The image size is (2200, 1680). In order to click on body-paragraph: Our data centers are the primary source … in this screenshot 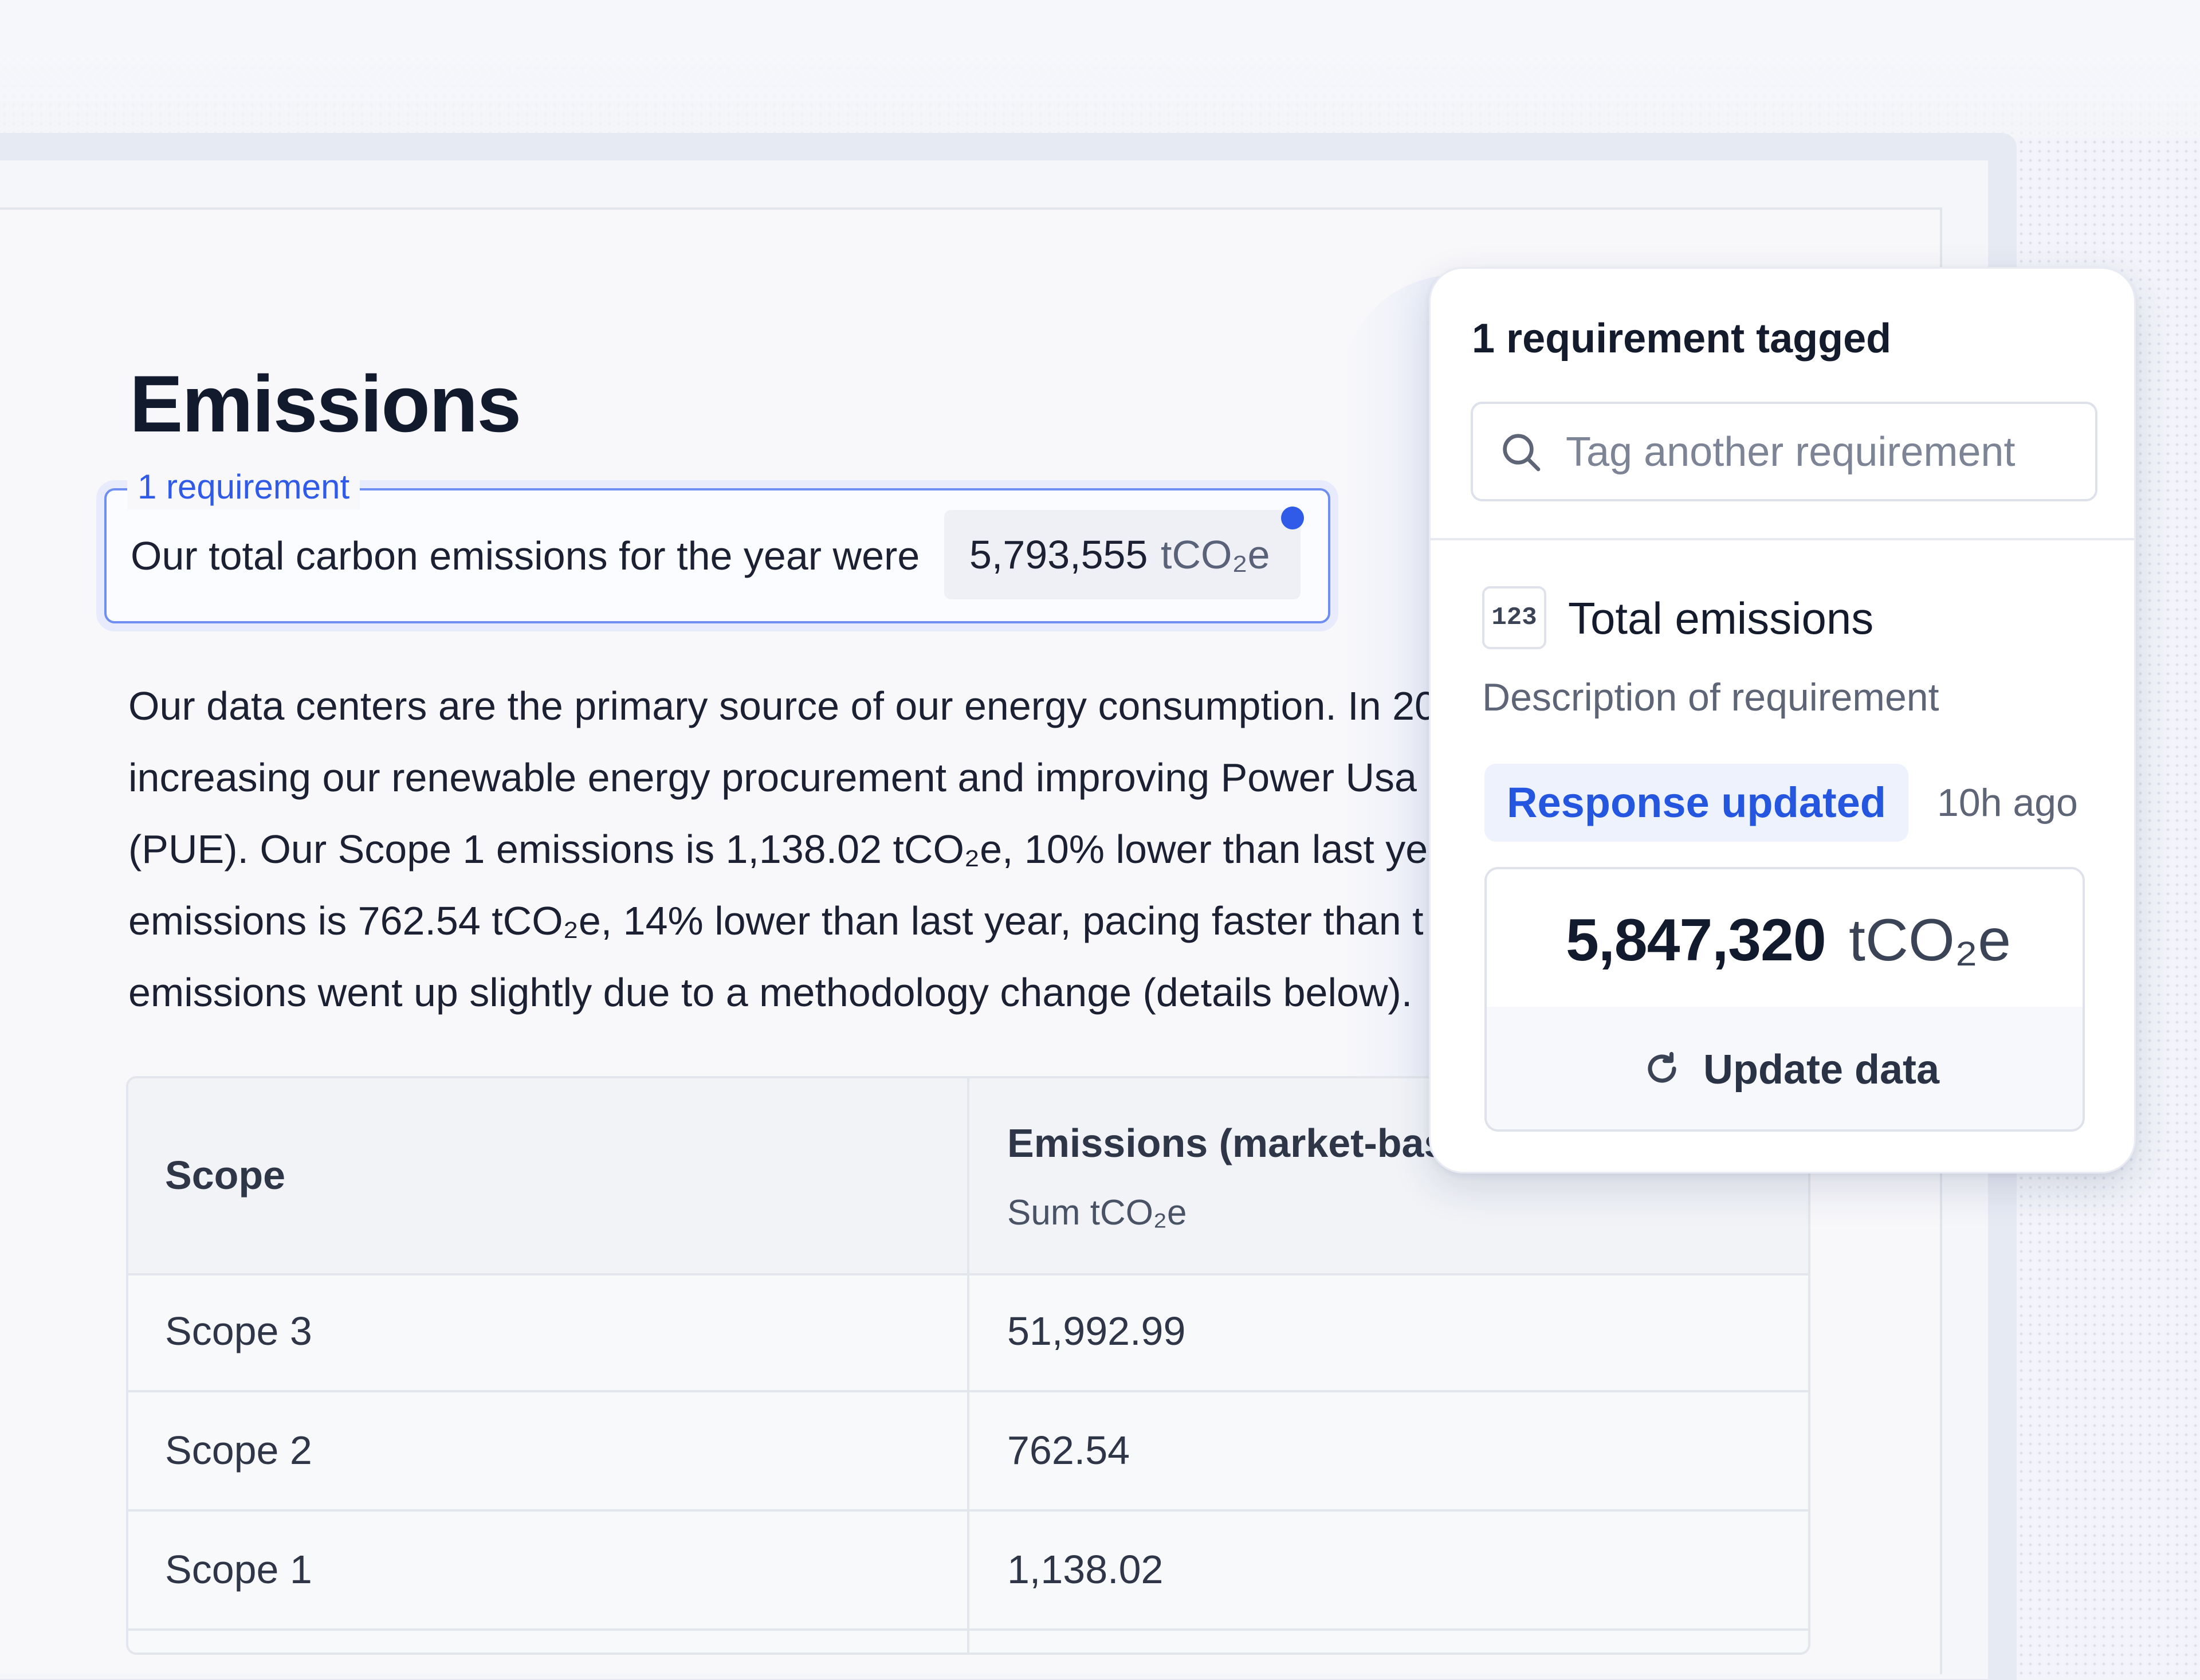, I will do `click(789, 849)`.